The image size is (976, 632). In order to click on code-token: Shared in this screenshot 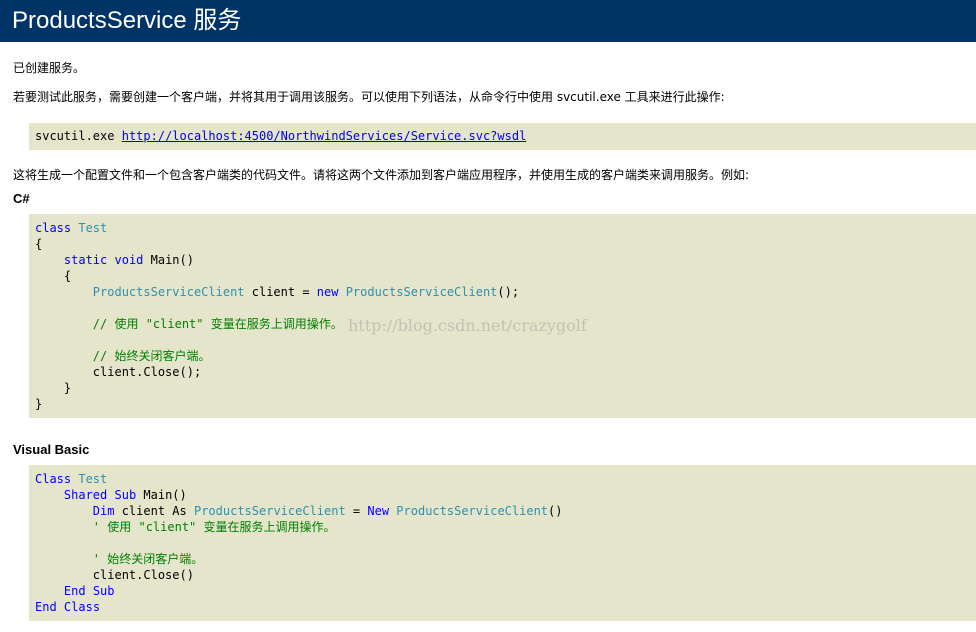, I will do `click(85, 495)`.